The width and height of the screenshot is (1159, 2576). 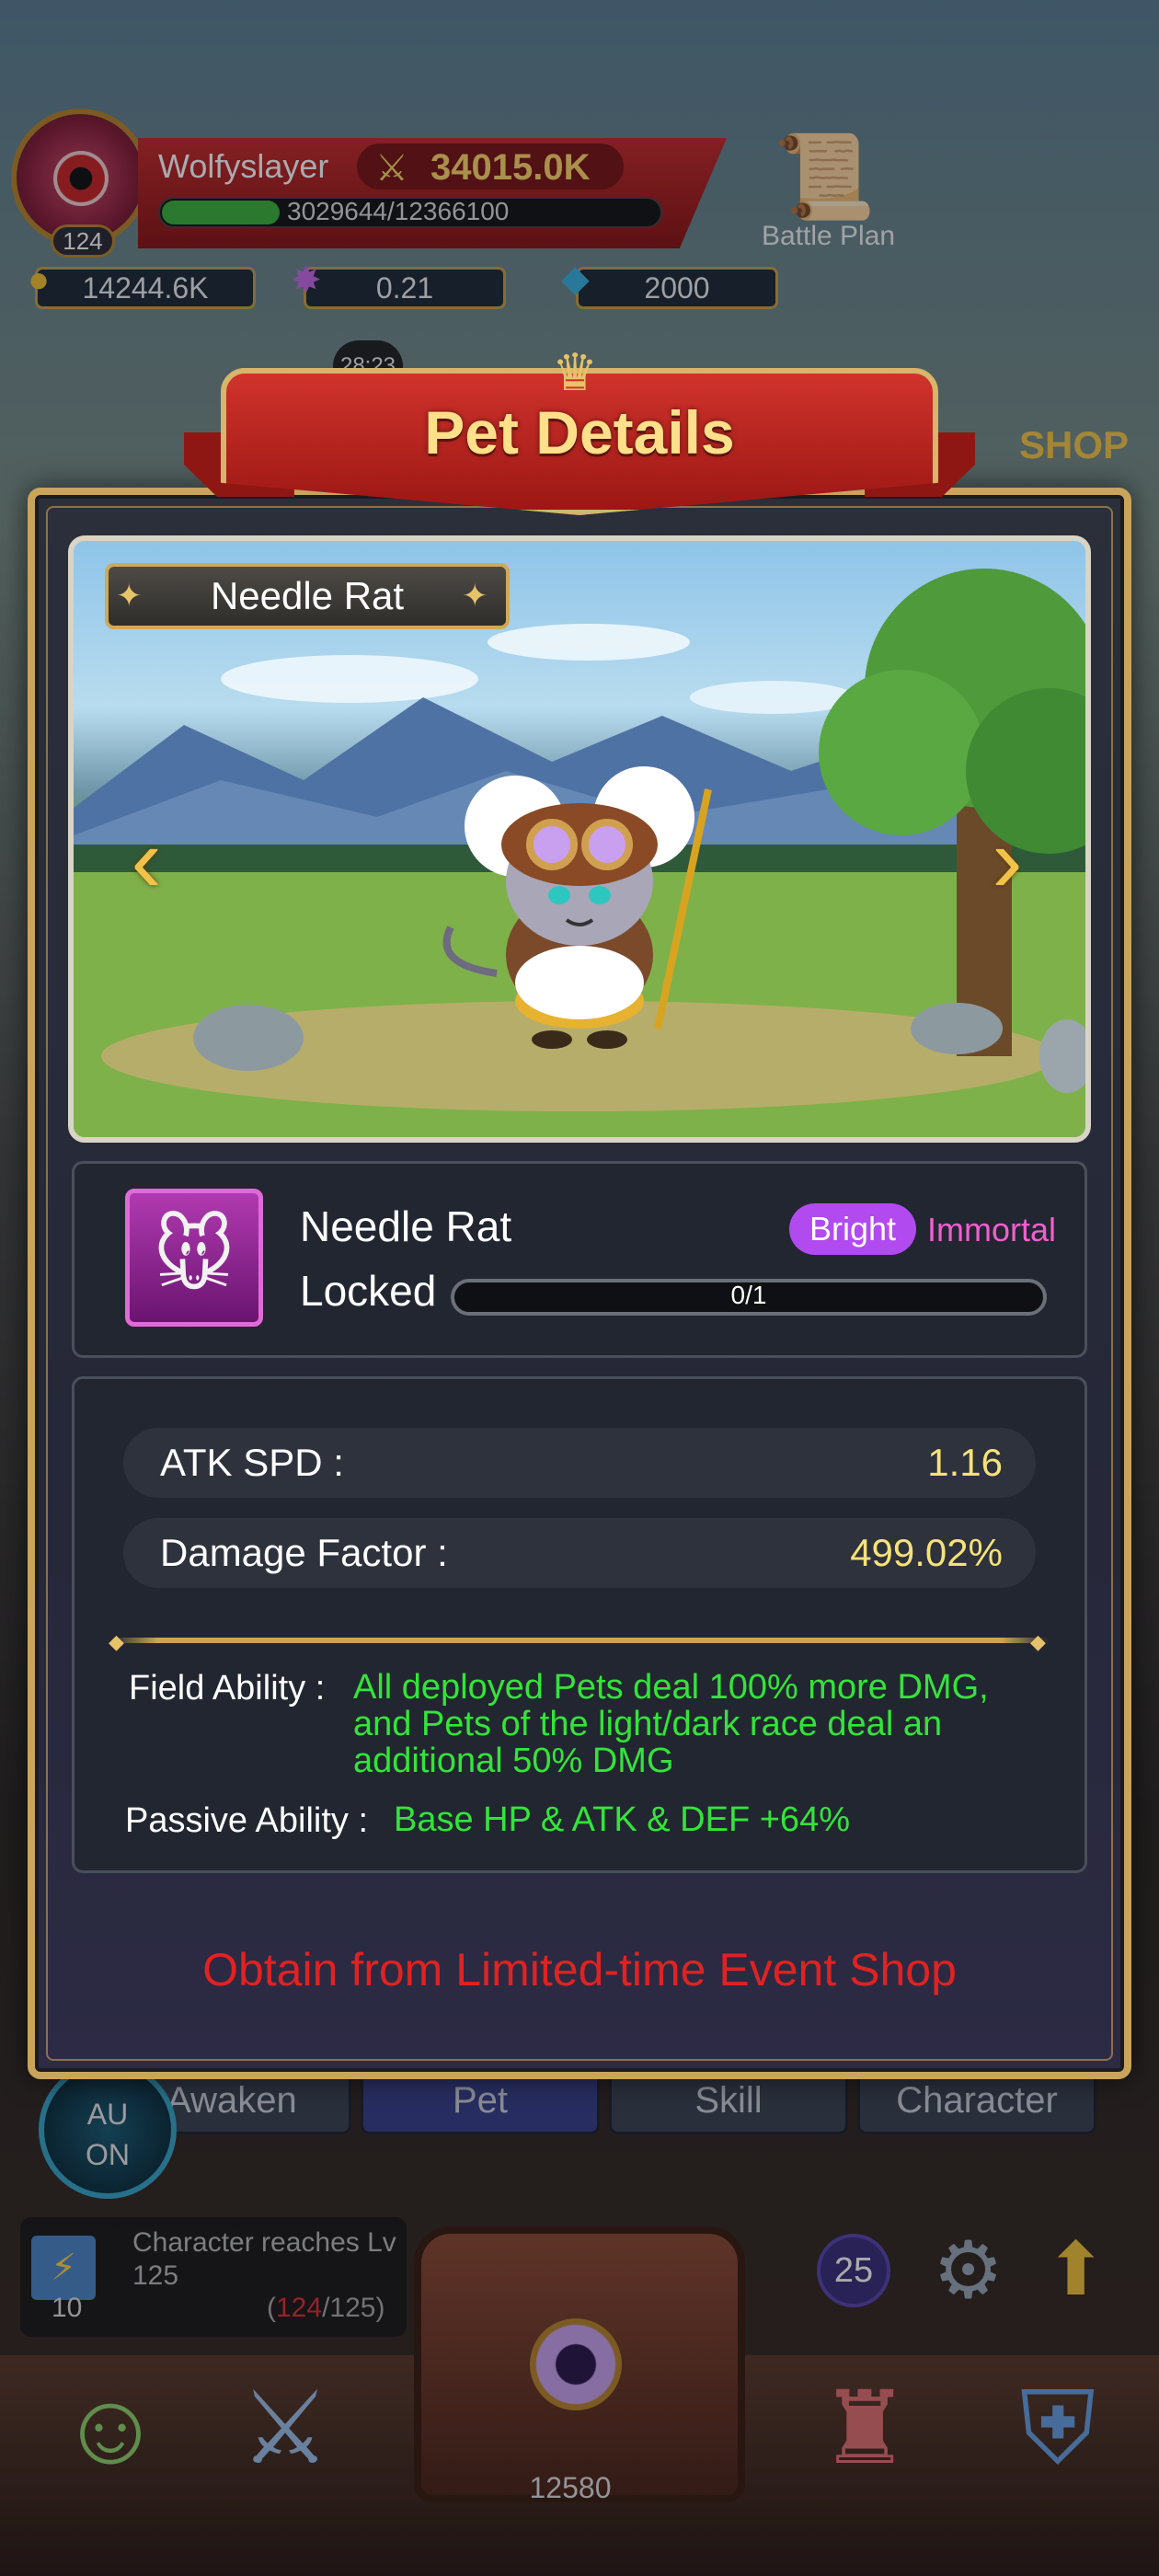 What do you see at coordinates (575, 372) in the screenshot?
I see `crown-ornament-icon: ♛` at bounding box center [575, 372].